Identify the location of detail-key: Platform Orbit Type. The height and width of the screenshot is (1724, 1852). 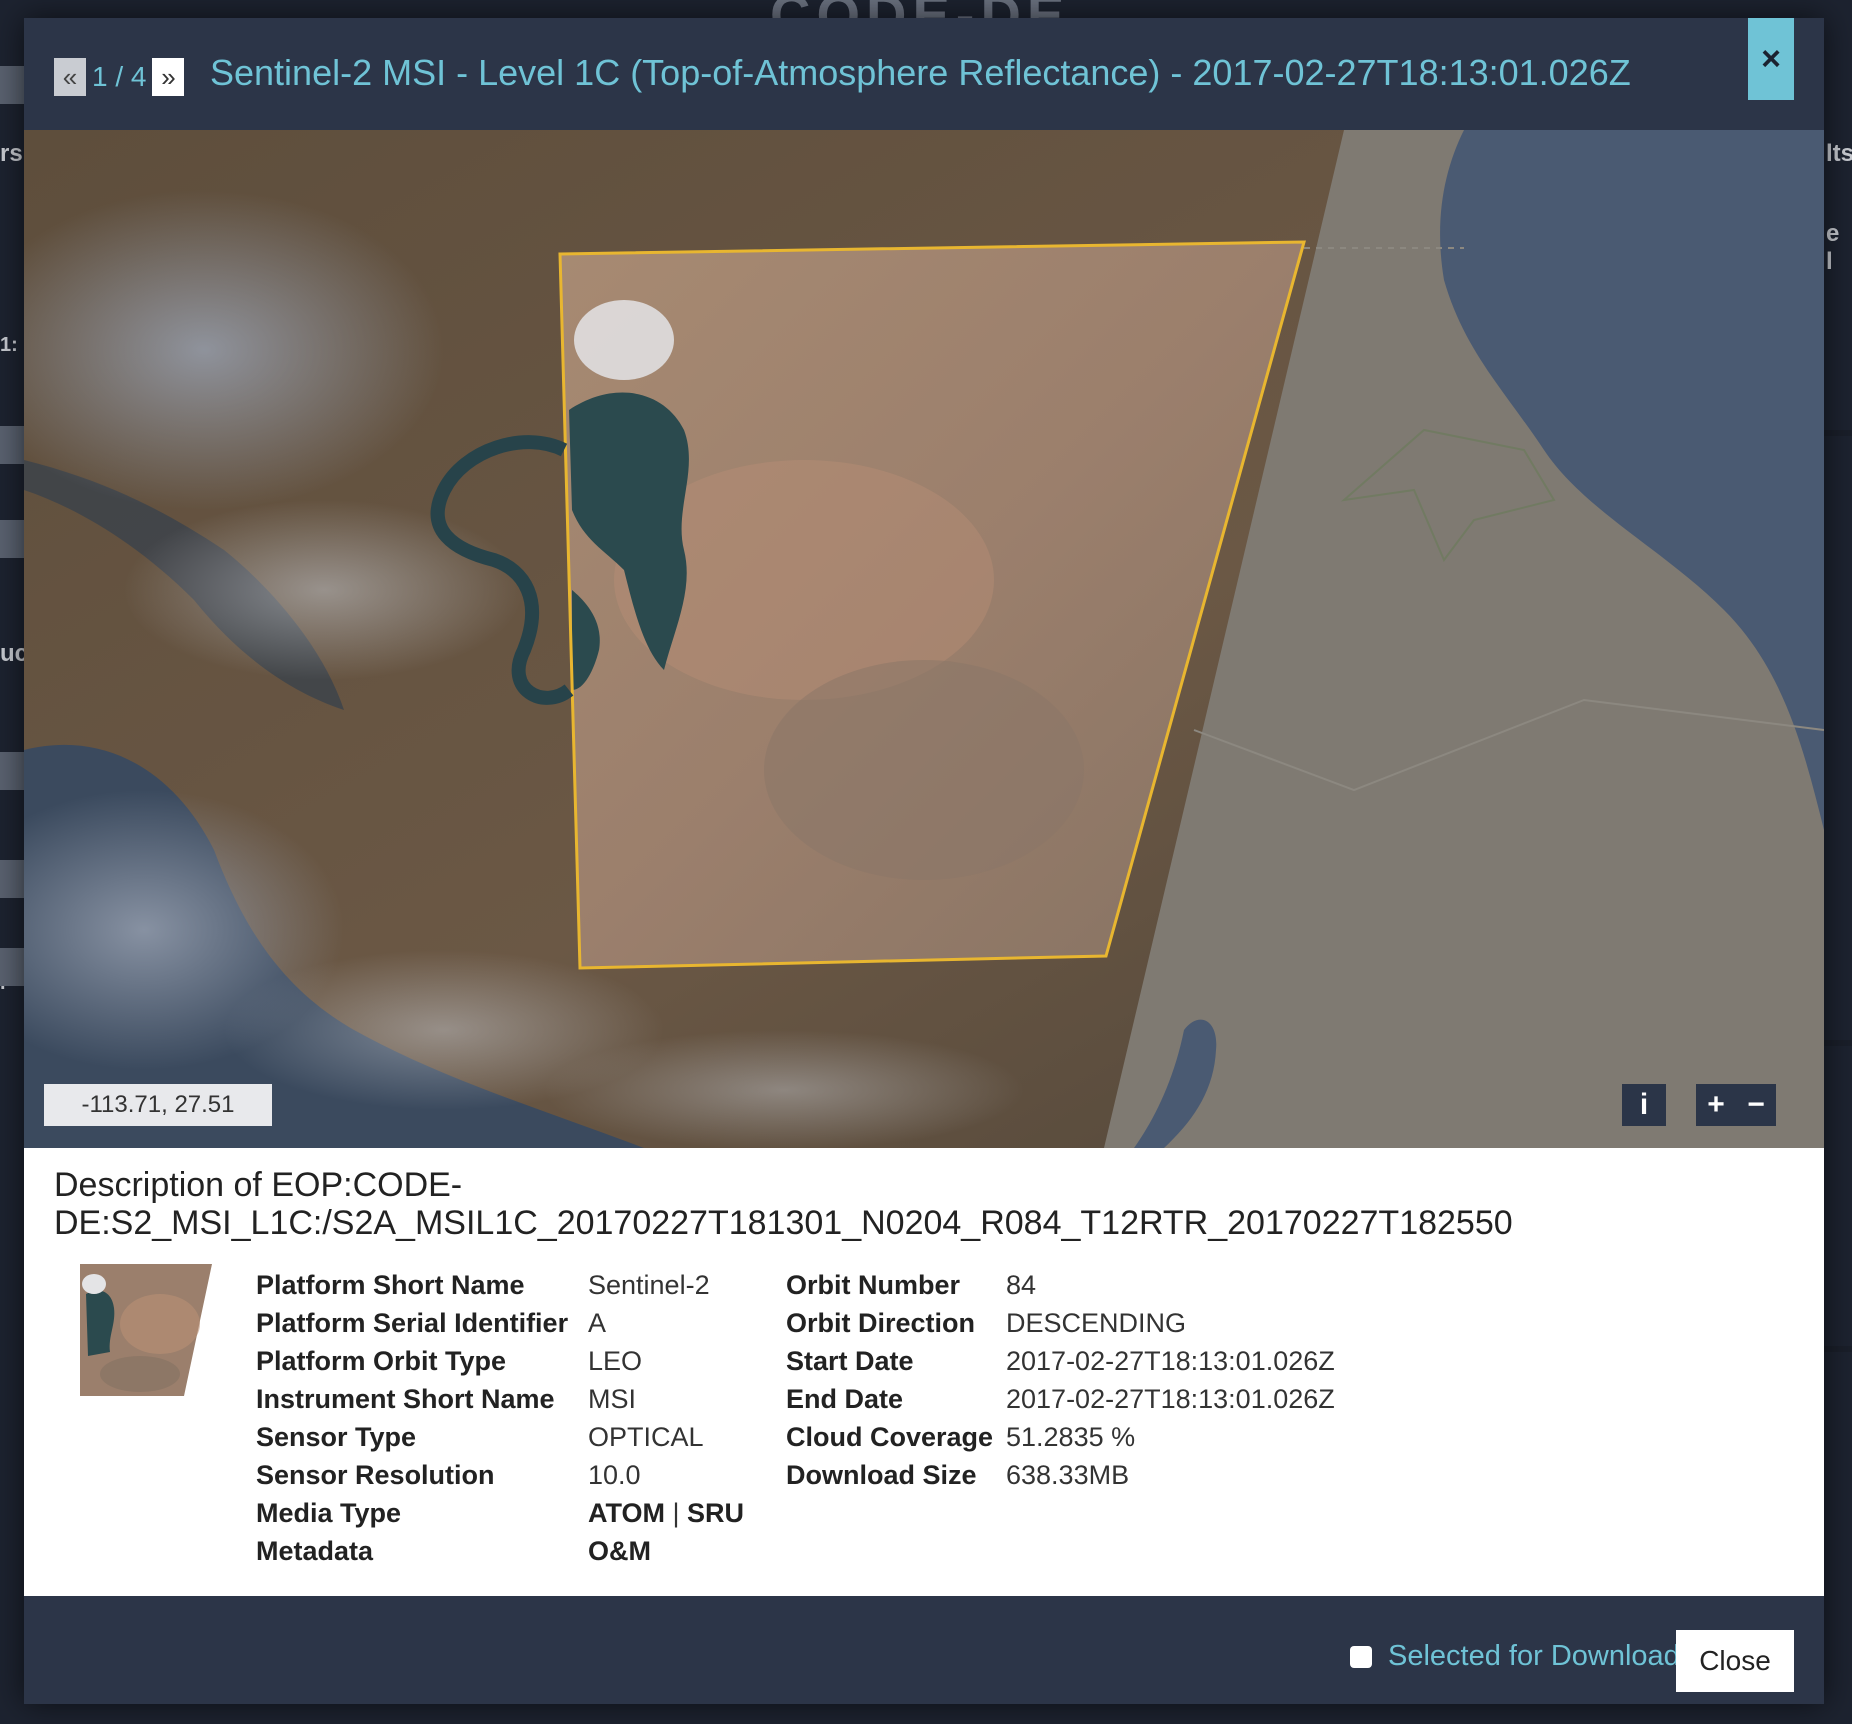
(381, 1361).